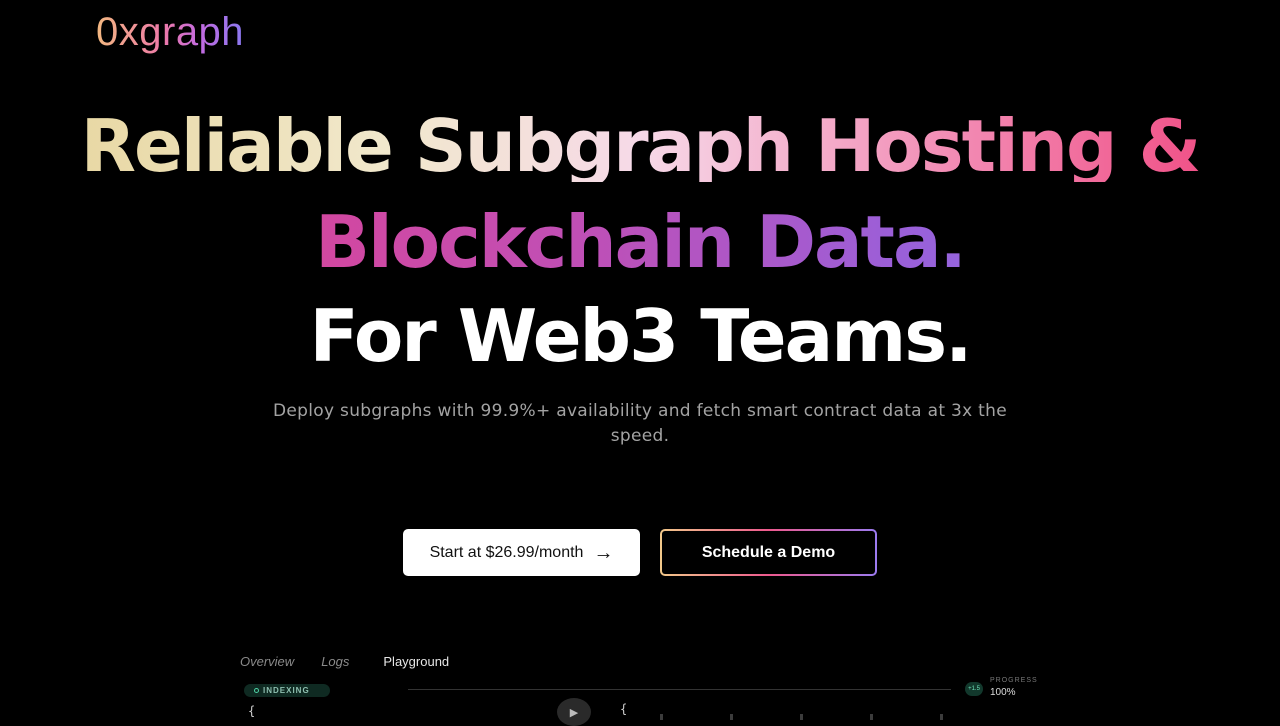  I want to click on progress-icon: +1.5, so click(974, 689).